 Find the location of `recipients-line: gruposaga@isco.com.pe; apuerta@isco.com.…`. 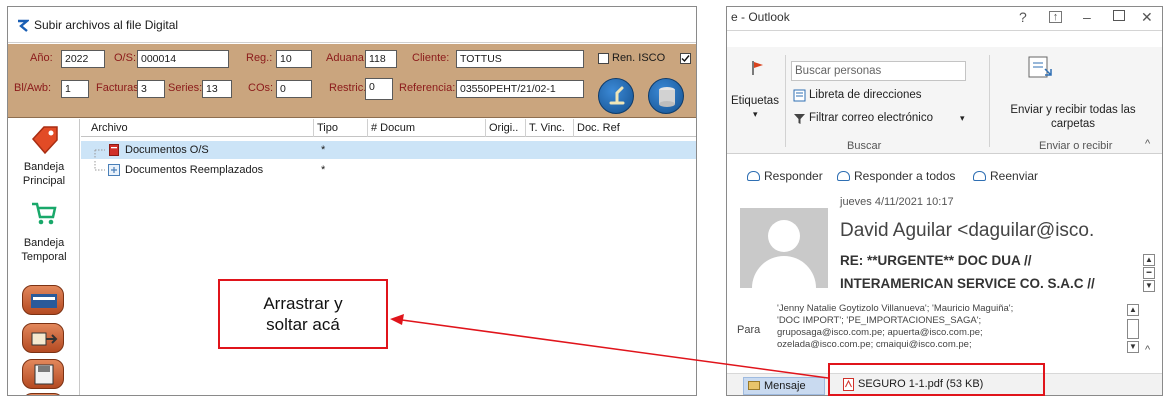

recipients-line: gruposaga@isco.com.pe; apuerta@isco.com.… is located at coordinates (880, 332).